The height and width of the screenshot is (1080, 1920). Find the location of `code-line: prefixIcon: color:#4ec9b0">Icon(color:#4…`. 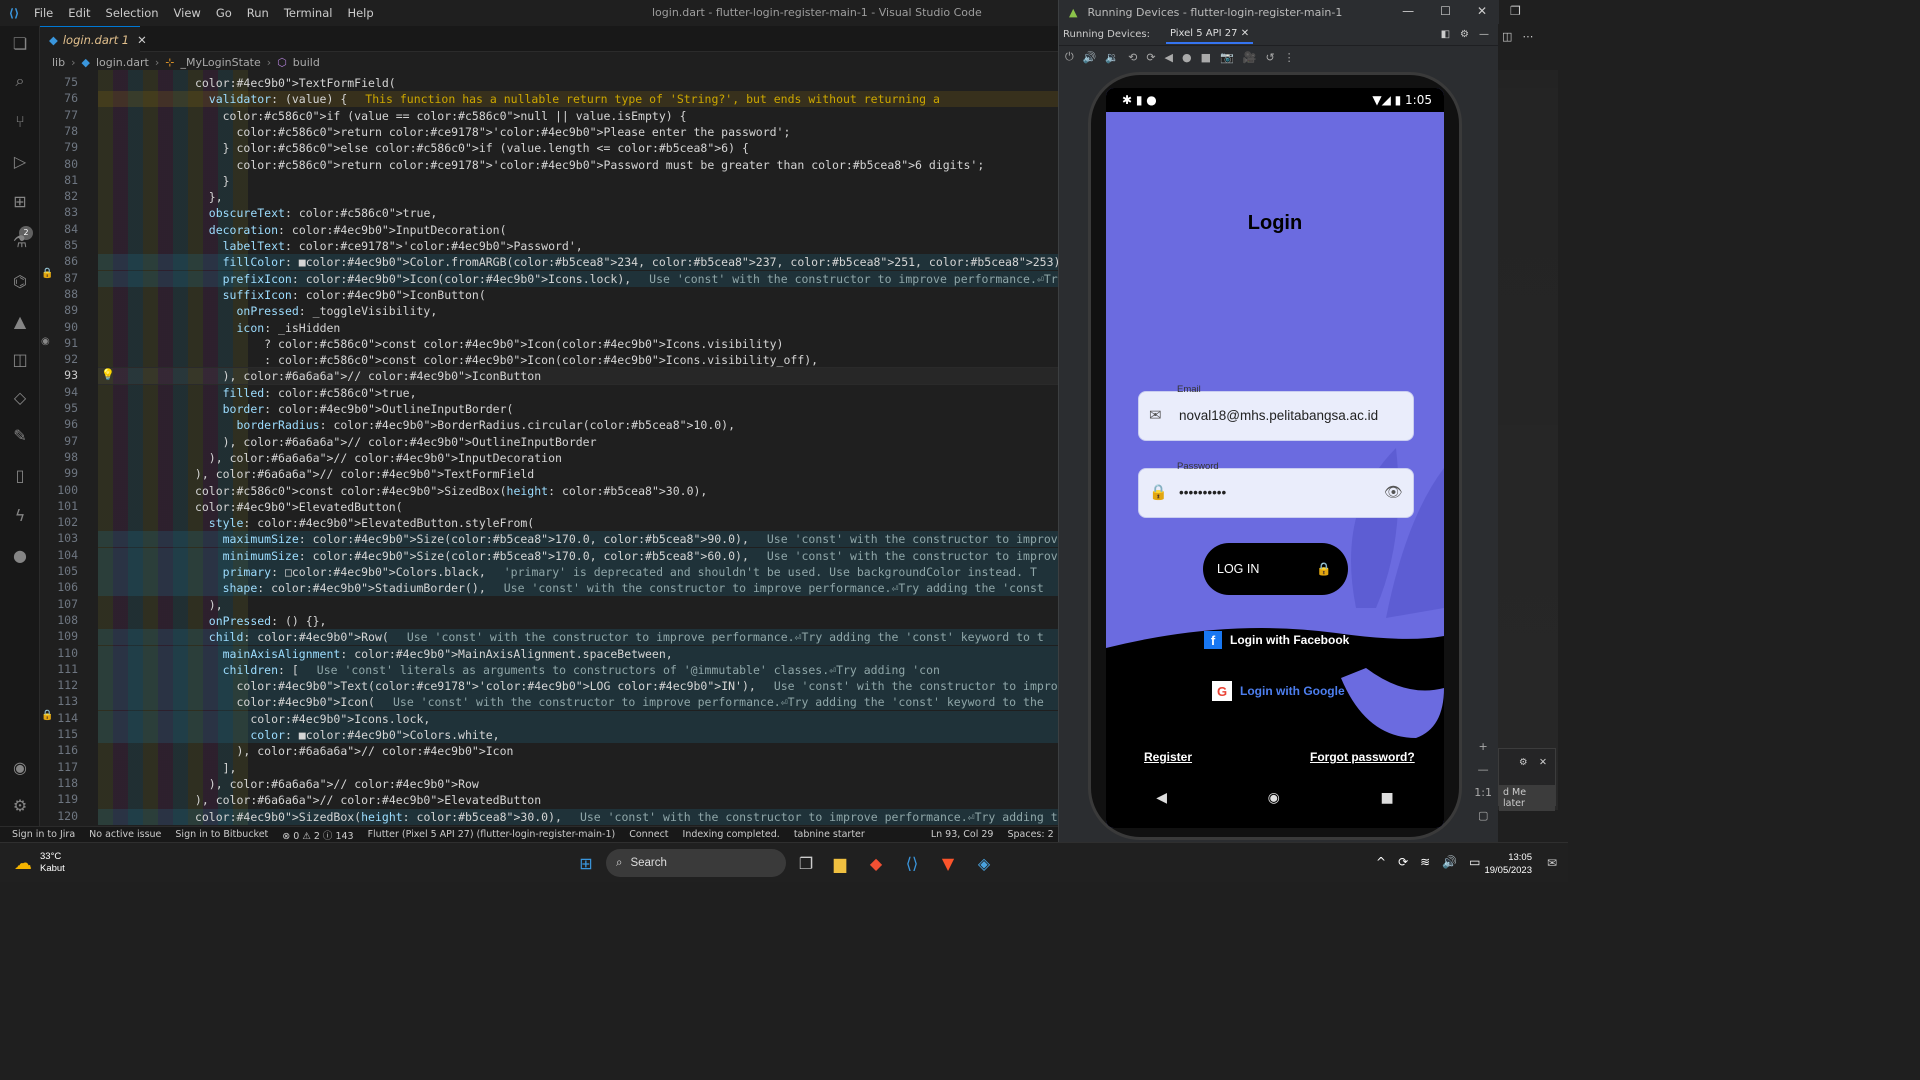

code-line: prefixIcon: color:#4ec9b0">Icon(color:#4… is located at coordinates (578, 278).